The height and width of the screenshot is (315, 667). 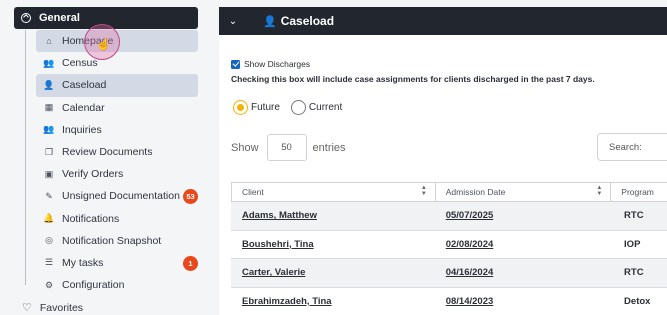 I want to click on sidebar-section-label: General, so click(x=59, y=18).